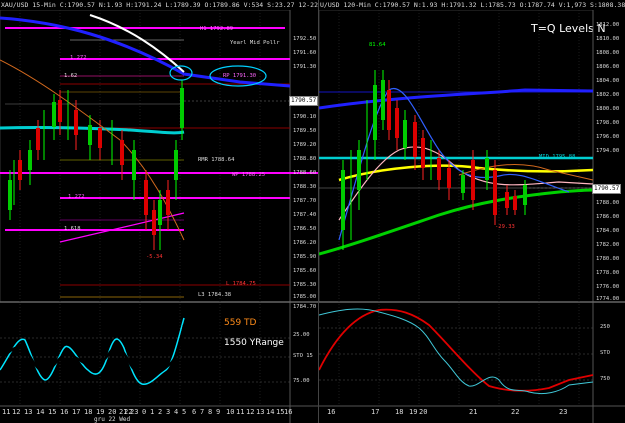 This screenshot has width=625, height=423. I want to click on td-label: 559 TD, so click(240, 323).